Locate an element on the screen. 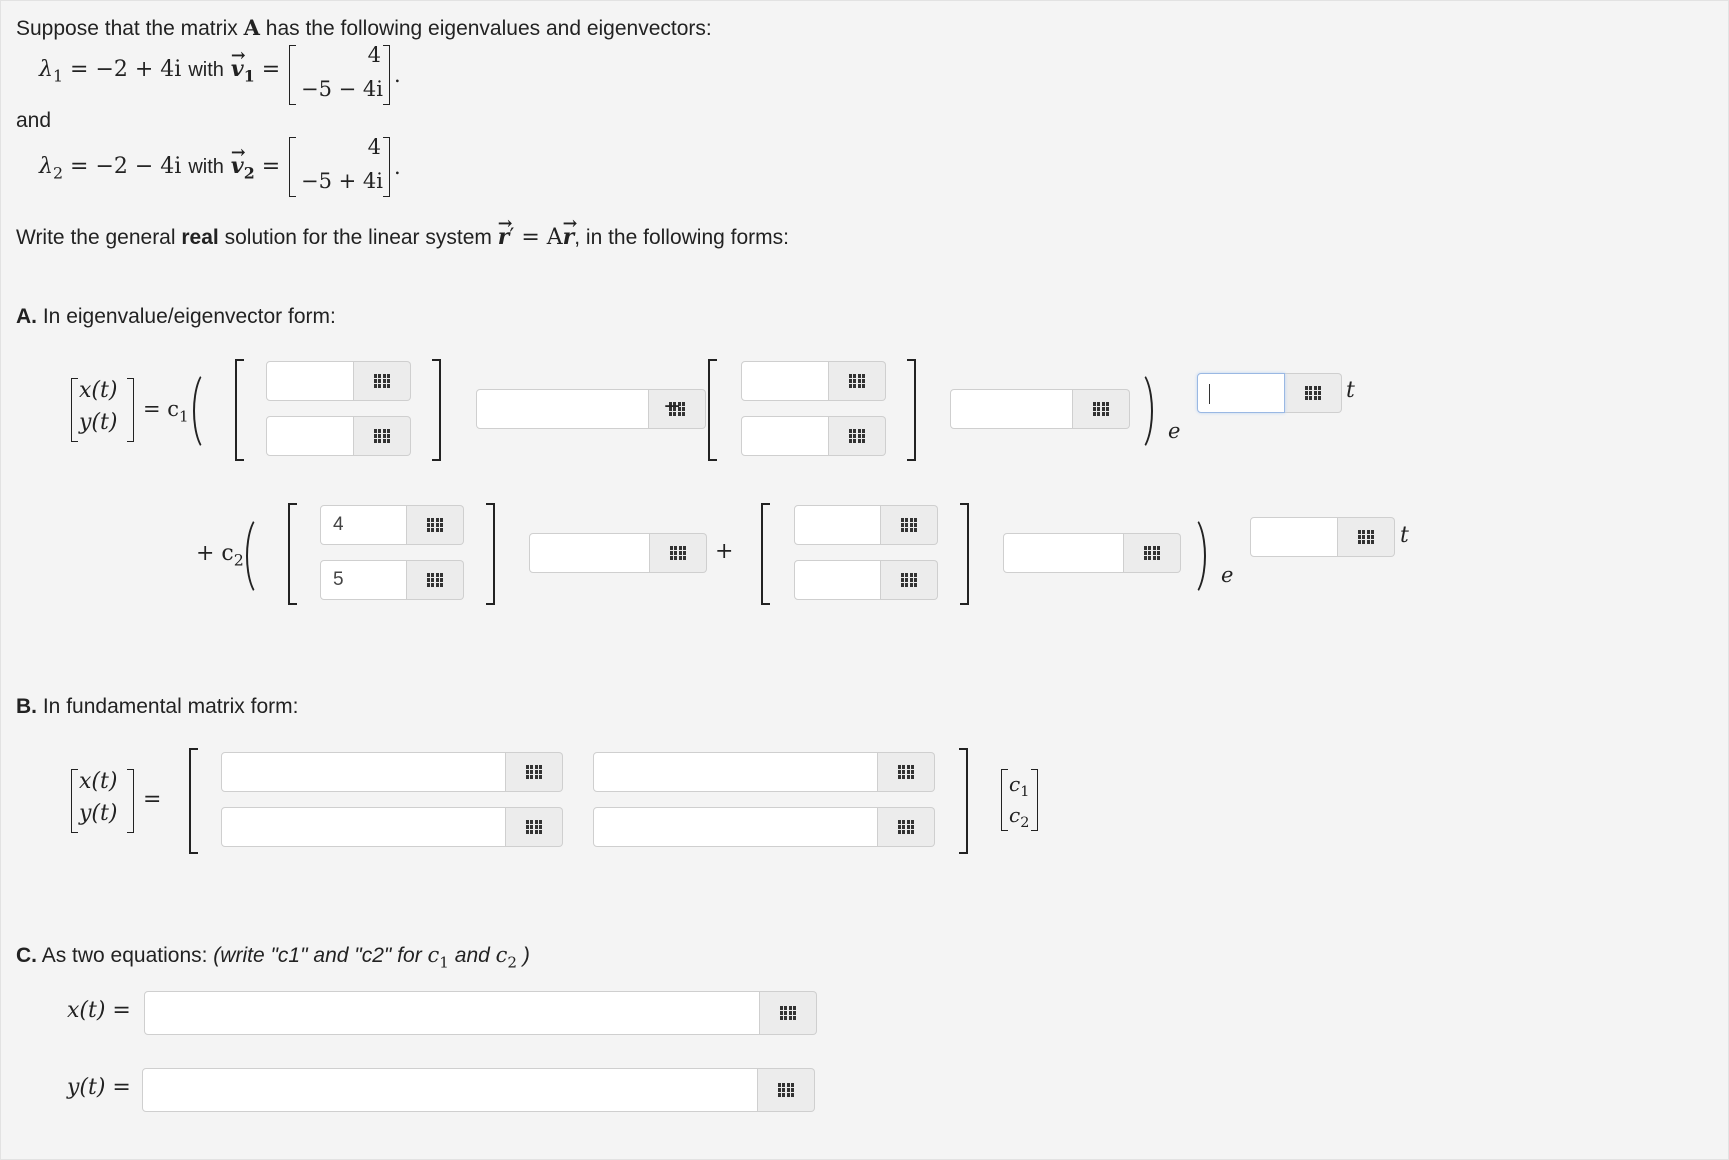  answer-a-c2-func1 is located at coordinates (618, 553).